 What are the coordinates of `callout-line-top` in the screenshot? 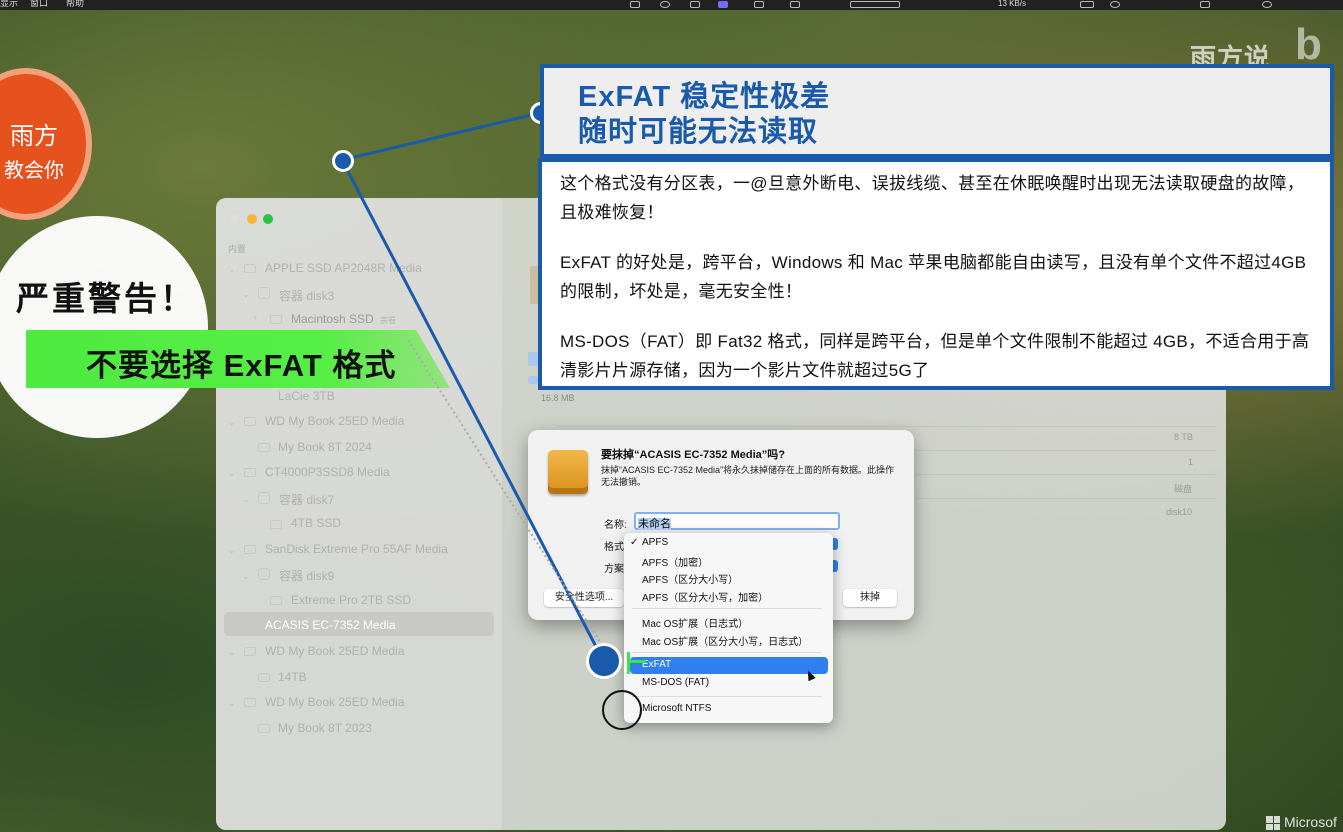 It's located at (441, 136).